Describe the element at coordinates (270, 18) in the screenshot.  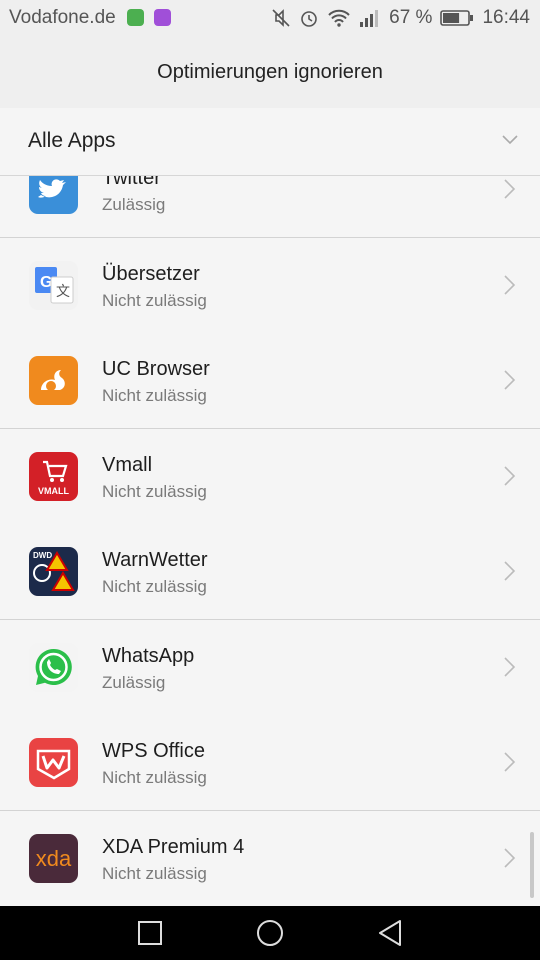
I see `status-bar: Vodafone.de 67 % 16:44` at that location.